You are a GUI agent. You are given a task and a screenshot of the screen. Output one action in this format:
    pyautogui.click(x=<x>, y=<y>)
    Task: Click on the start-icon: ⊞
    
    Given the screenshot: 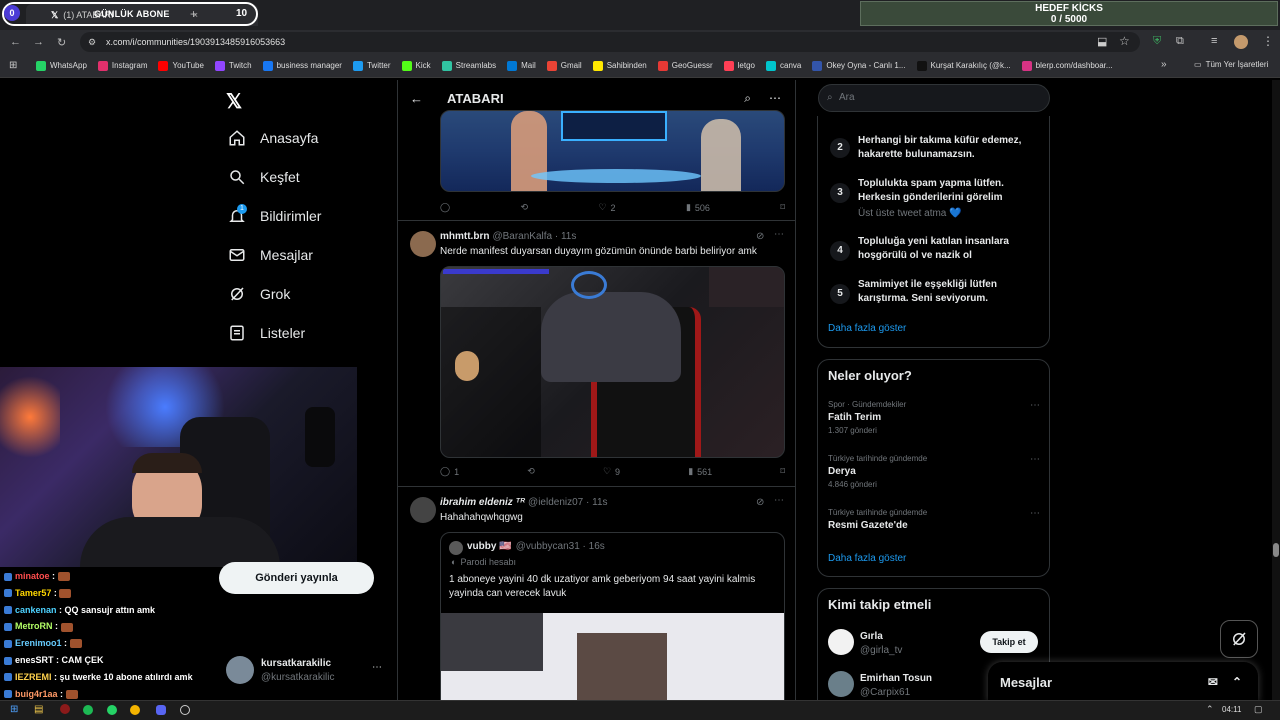 What is the action you would take?
    pyautogui.click(x=14, y=709)
    